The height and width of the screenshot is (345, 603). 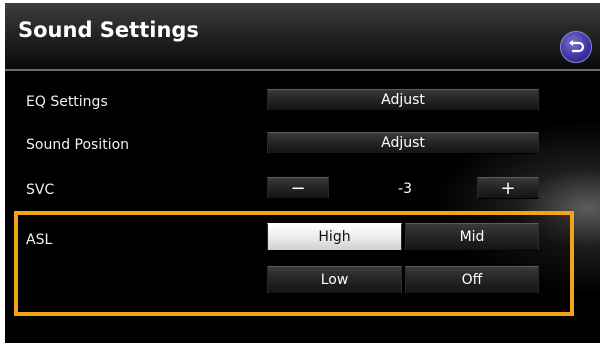 What do you see at coordinates (508, 188) in the screenshot?
I see `svc-plus-button: +` at bounding box center [508, 188].